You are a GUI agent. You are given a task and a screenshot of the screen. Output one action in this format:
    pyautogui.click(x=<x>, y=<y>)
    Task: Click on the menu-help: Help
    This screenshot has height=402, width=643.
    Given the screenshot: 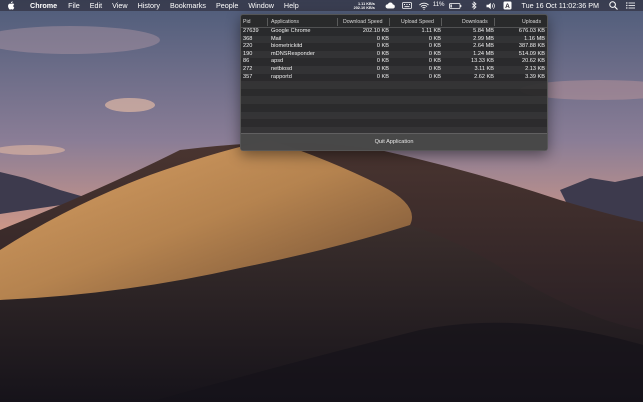 What is the action you would take?
    pyautogui.click(x=291, y=5)
    